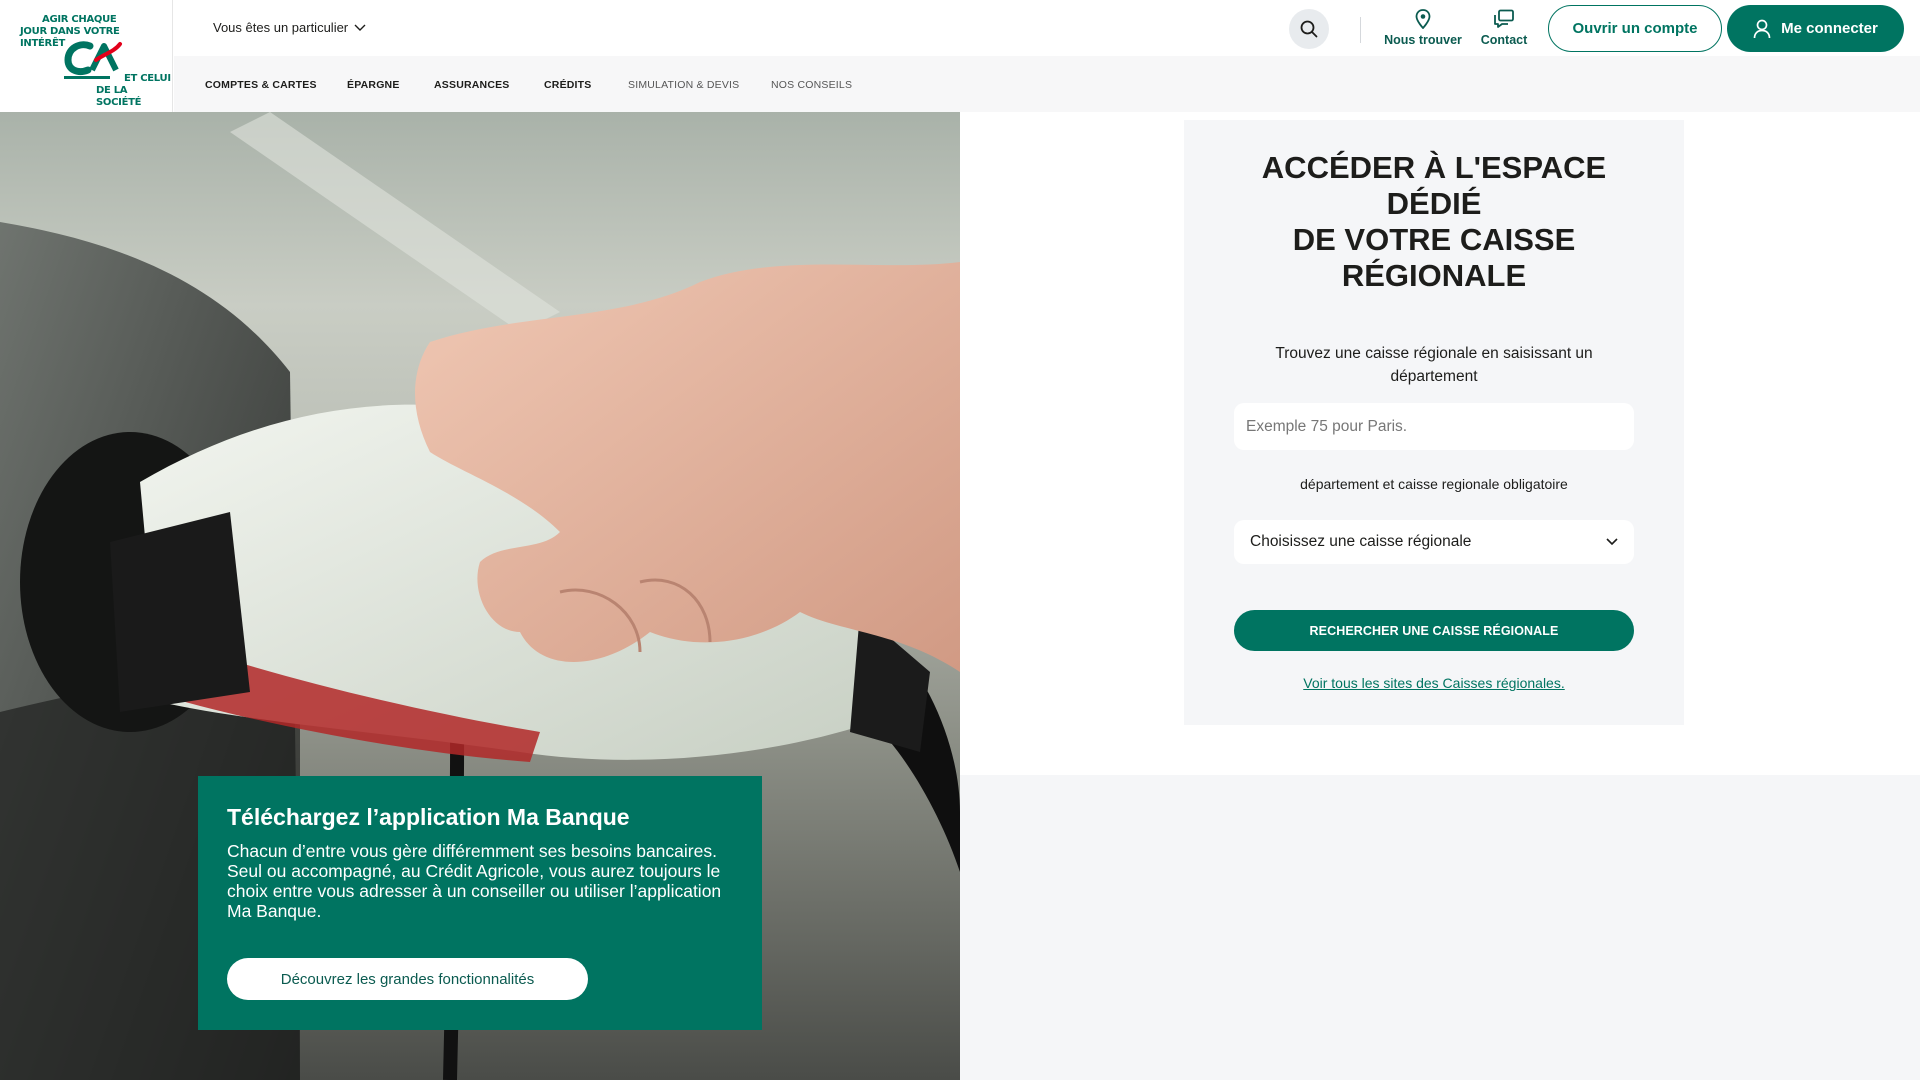 This screenshot has width=1920, height=1080. What do you see at coordinates (79, 19) in the screenshot?
I see `logo-text-line: AGIR CHAQUE` at bounding box center [79, 19].